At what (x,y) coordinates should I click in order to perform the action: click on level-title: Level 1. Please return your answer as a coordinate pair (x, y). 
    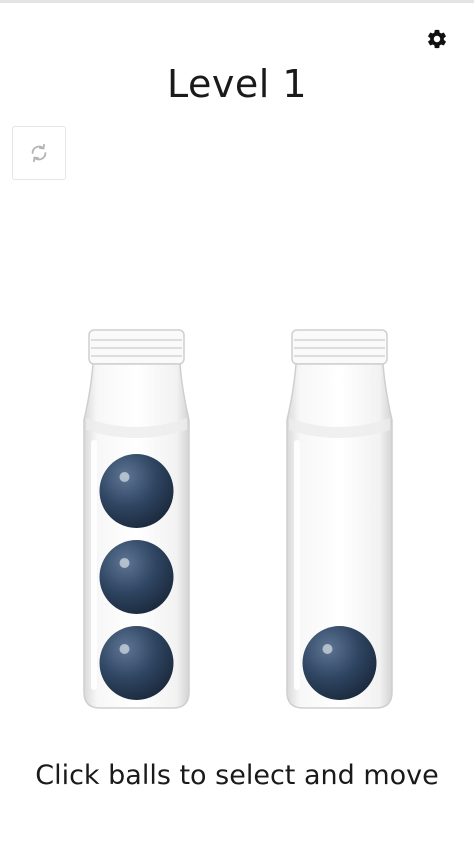
    Looking at the image, I should click on (237, 84).